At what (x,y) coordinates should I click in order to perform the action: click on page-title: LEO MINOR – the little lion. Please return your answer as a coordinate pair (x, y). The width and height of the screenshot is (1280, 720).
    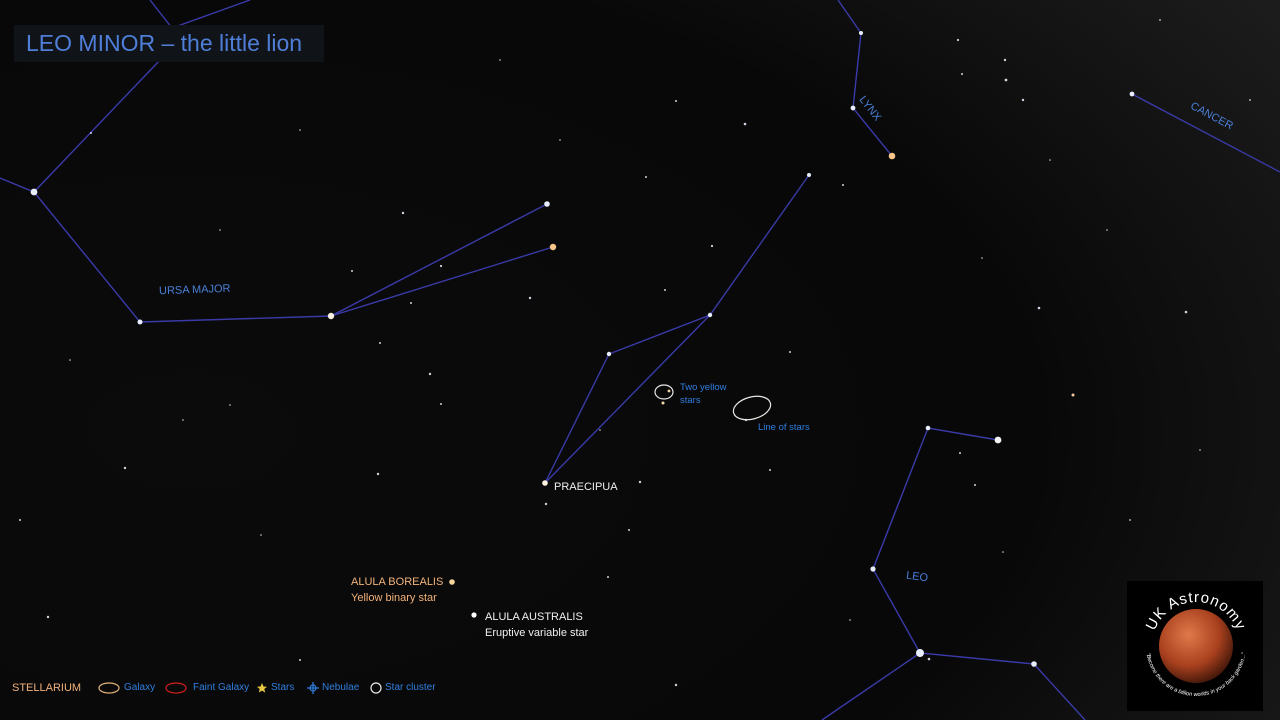
    Looking at the image, I should click on (164, 43).